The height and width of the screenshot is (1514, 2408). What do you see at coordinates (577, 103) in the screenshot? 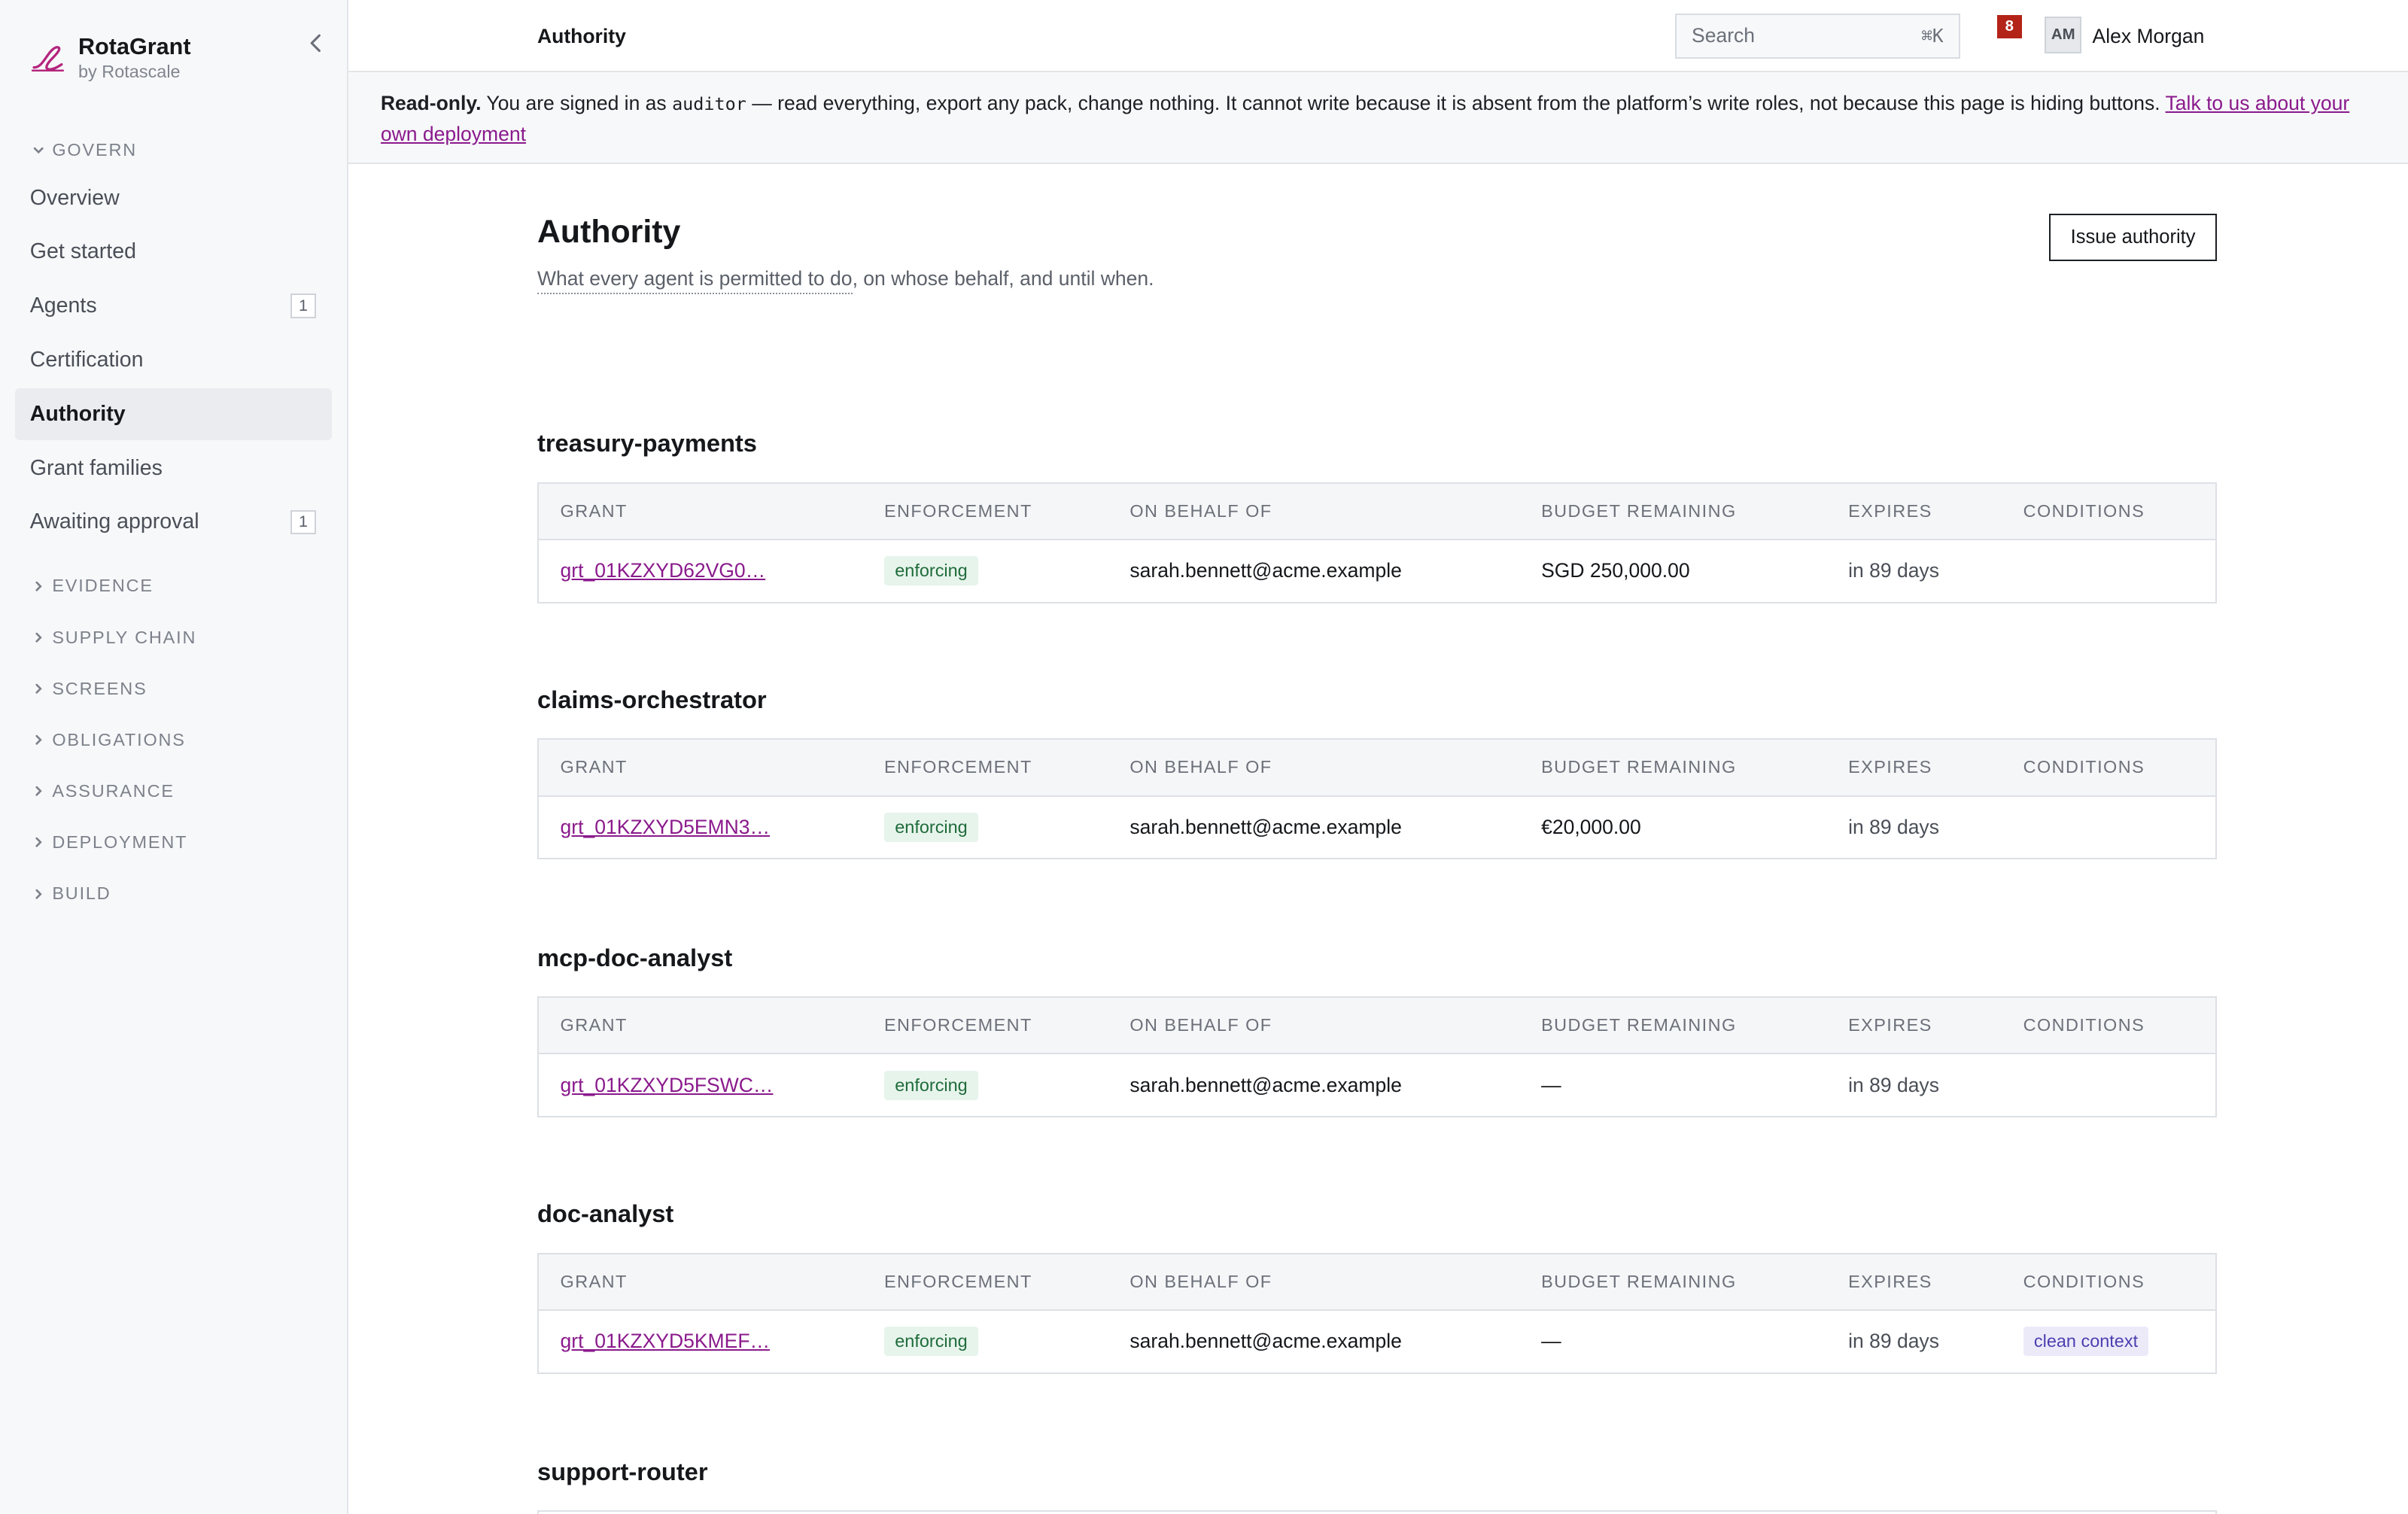
I see `banner-text-pre: You are signed in as` at bounding box center [577, 103].